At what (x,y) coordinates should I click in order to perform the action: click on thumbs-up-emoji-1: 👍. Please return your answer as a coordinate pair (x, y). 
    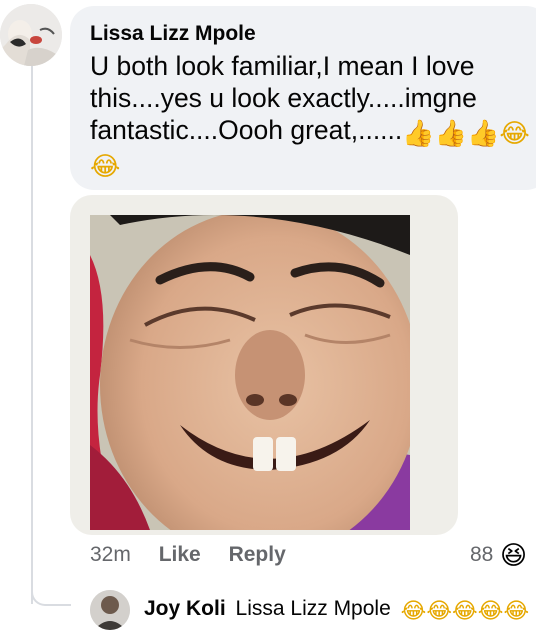
    Looking at the image, I should click on (418, 134).